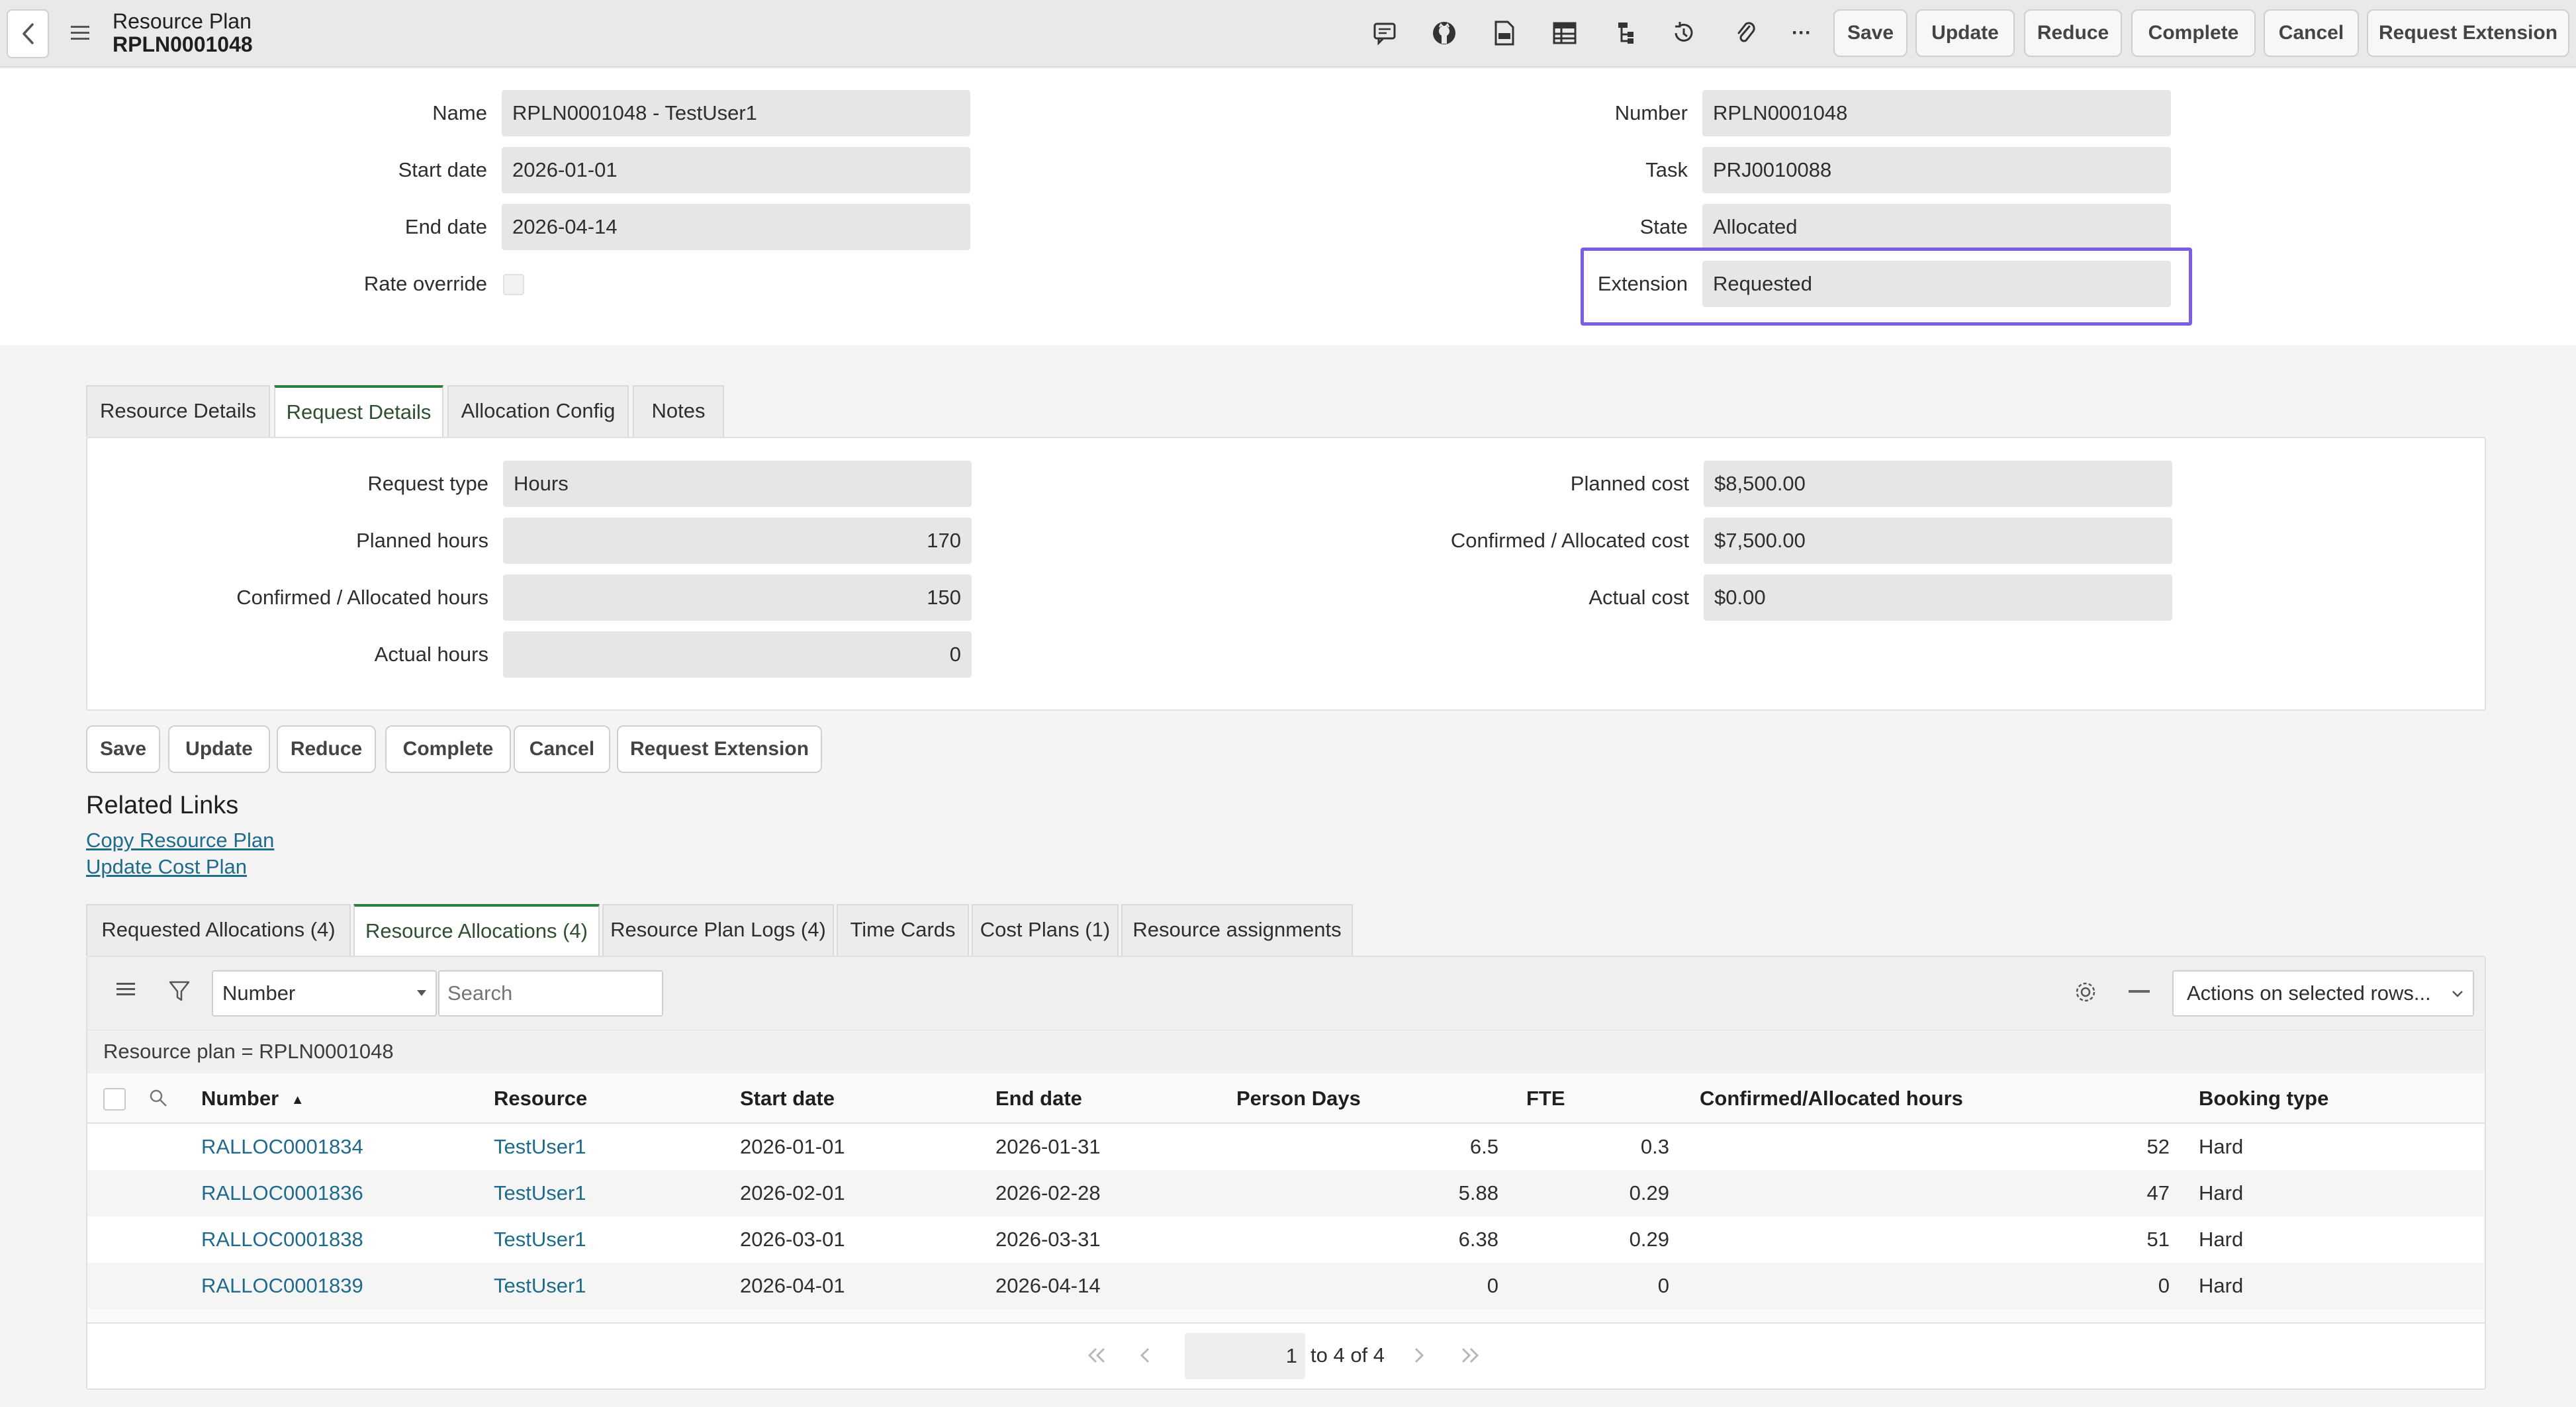 The image size is (2576, 1407). What do you see at coordinates (2193, 33) in the screenshot?
I see `complete-button: Complete` at bounding box center [2193, 33].